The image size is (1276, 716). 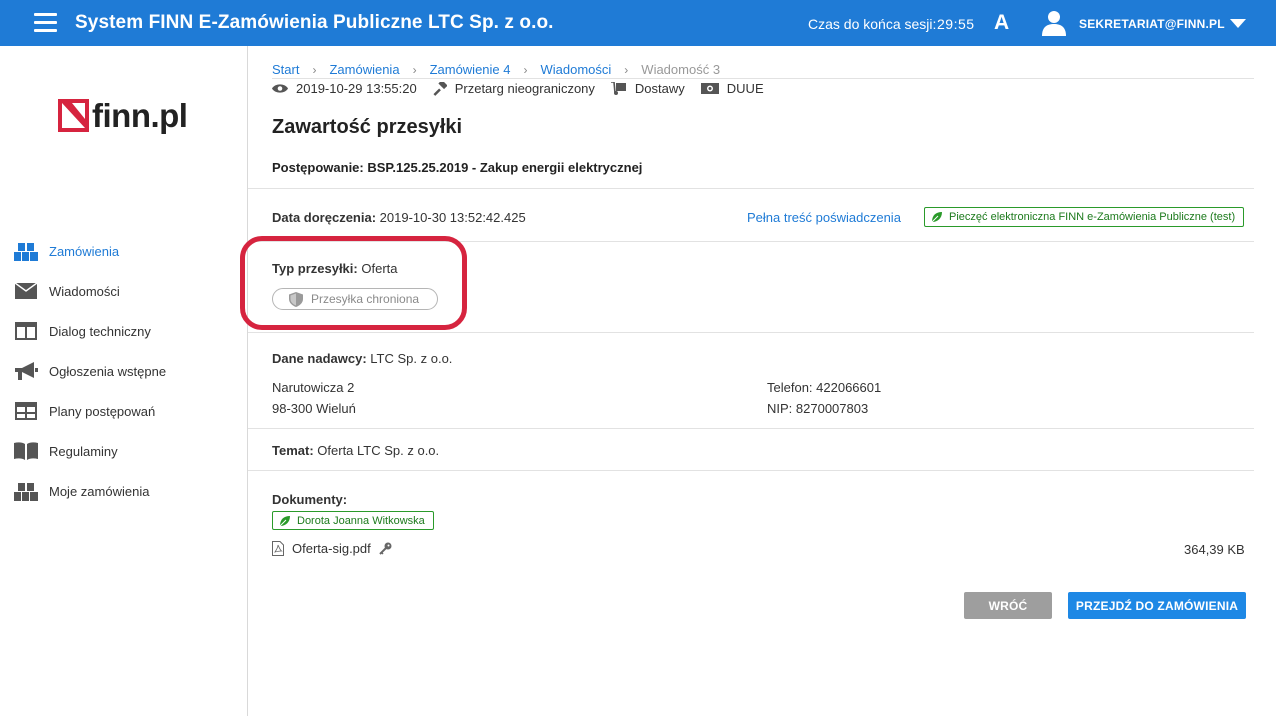 I want to click on sidebar-item-label: Wiadomości, so click(x=84, y=291).